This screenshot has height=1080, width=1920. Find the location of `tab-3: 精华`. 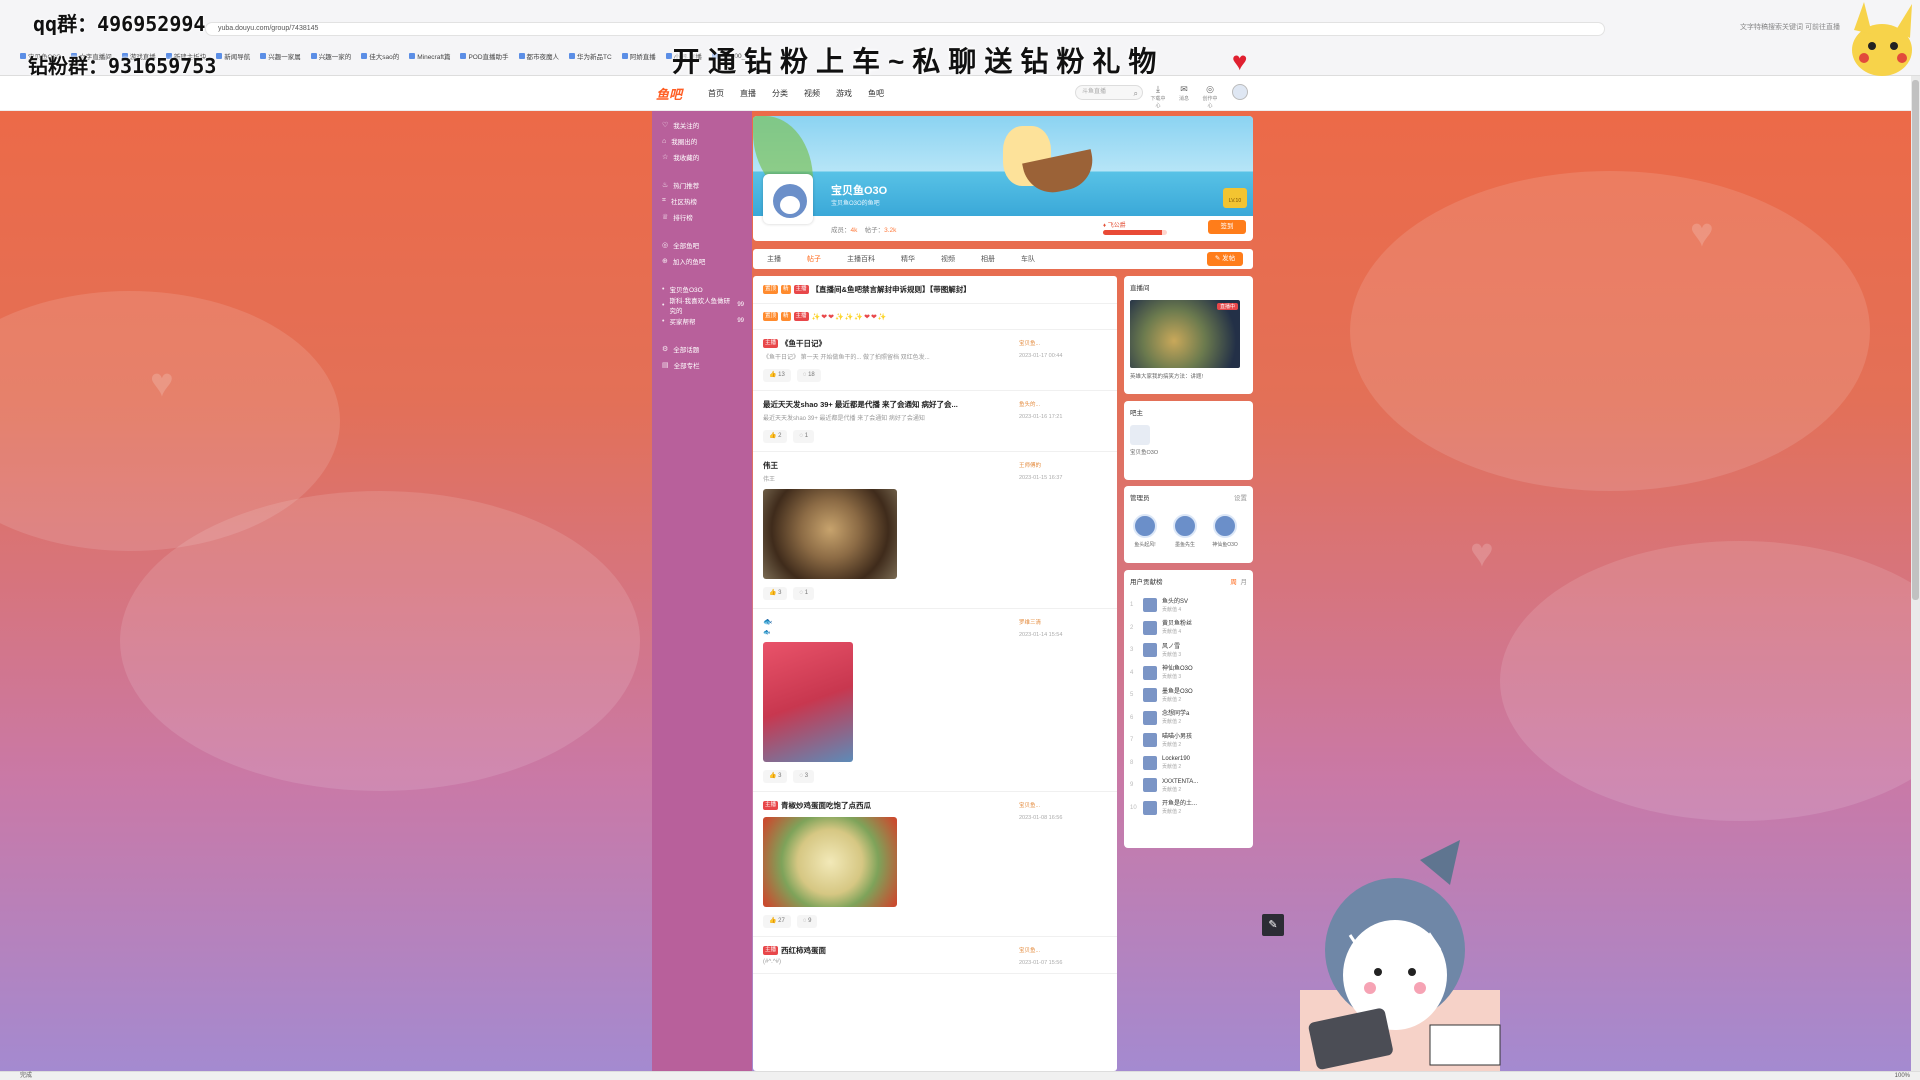

tab-3: 精华 is located at coordinates (908, 259).